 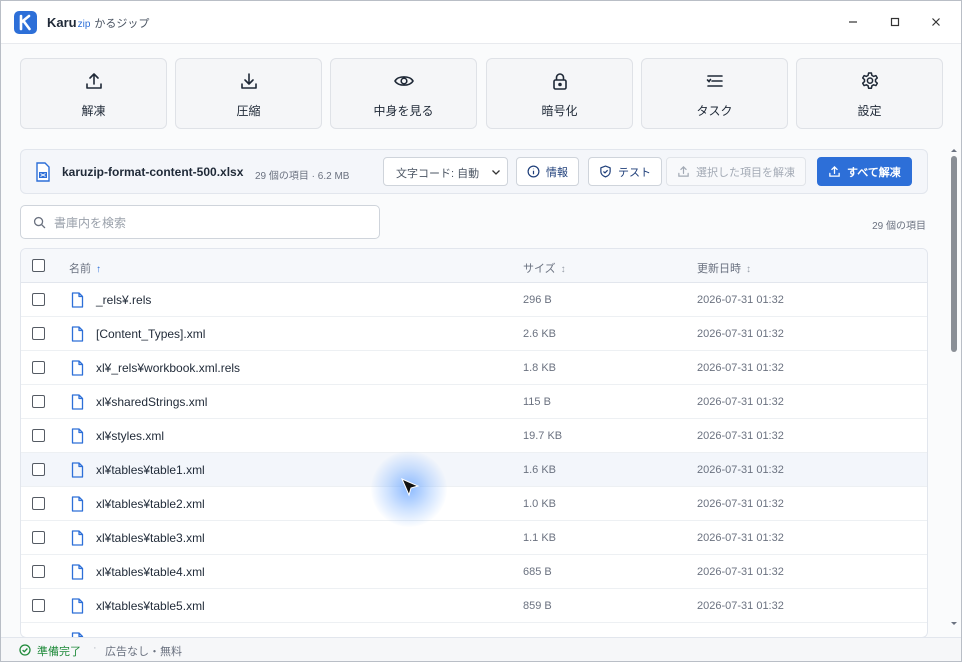 I want to click on scroll-up-icon, so click(x=954, y=150).